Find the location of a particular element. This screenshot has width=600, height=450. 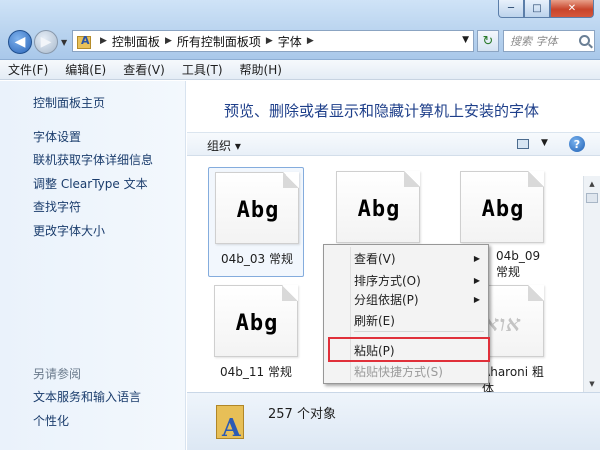

see-also-heading: 另请参阅 is located at coordinates (57, 374).